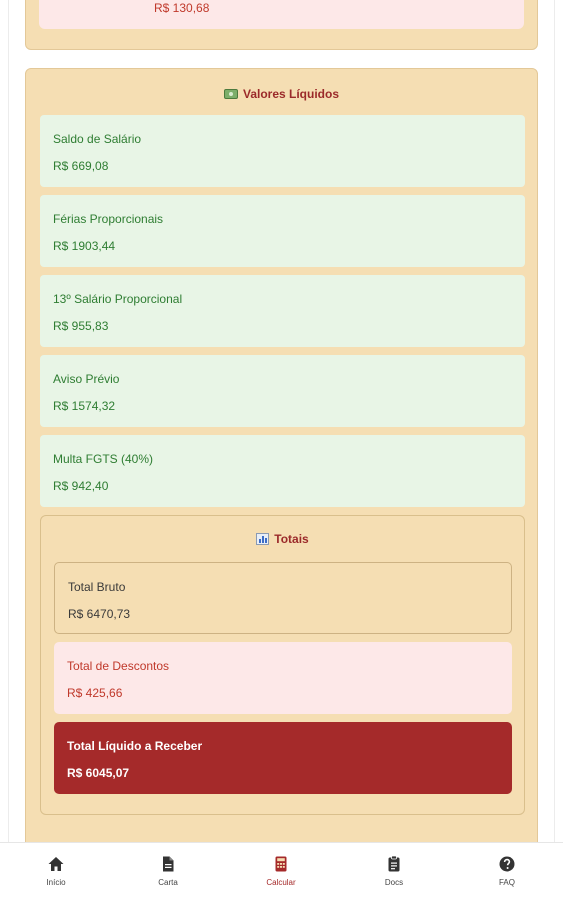 The width and height of the screenshot is (563, 900). Describe the element at coordinates (56, 871) in the screenshot. I see `nav-item-inicio: Início` at that location.